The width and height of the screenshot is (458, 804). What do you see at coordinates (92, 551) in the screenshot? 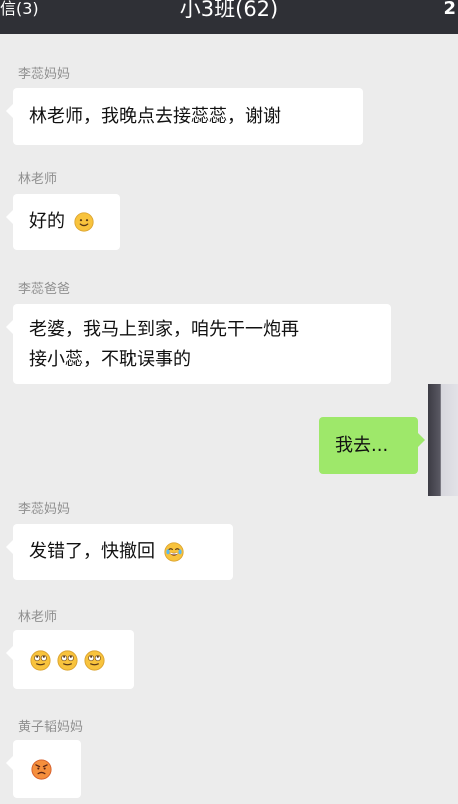
I see `message-text: 发错了，快撤回` at bounding box center [92, 551].